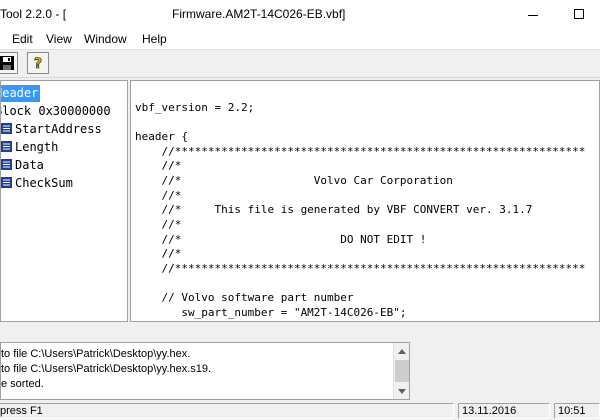 The image size is (600, 420). I want to click on help-icon: ?, so click(38, 63).